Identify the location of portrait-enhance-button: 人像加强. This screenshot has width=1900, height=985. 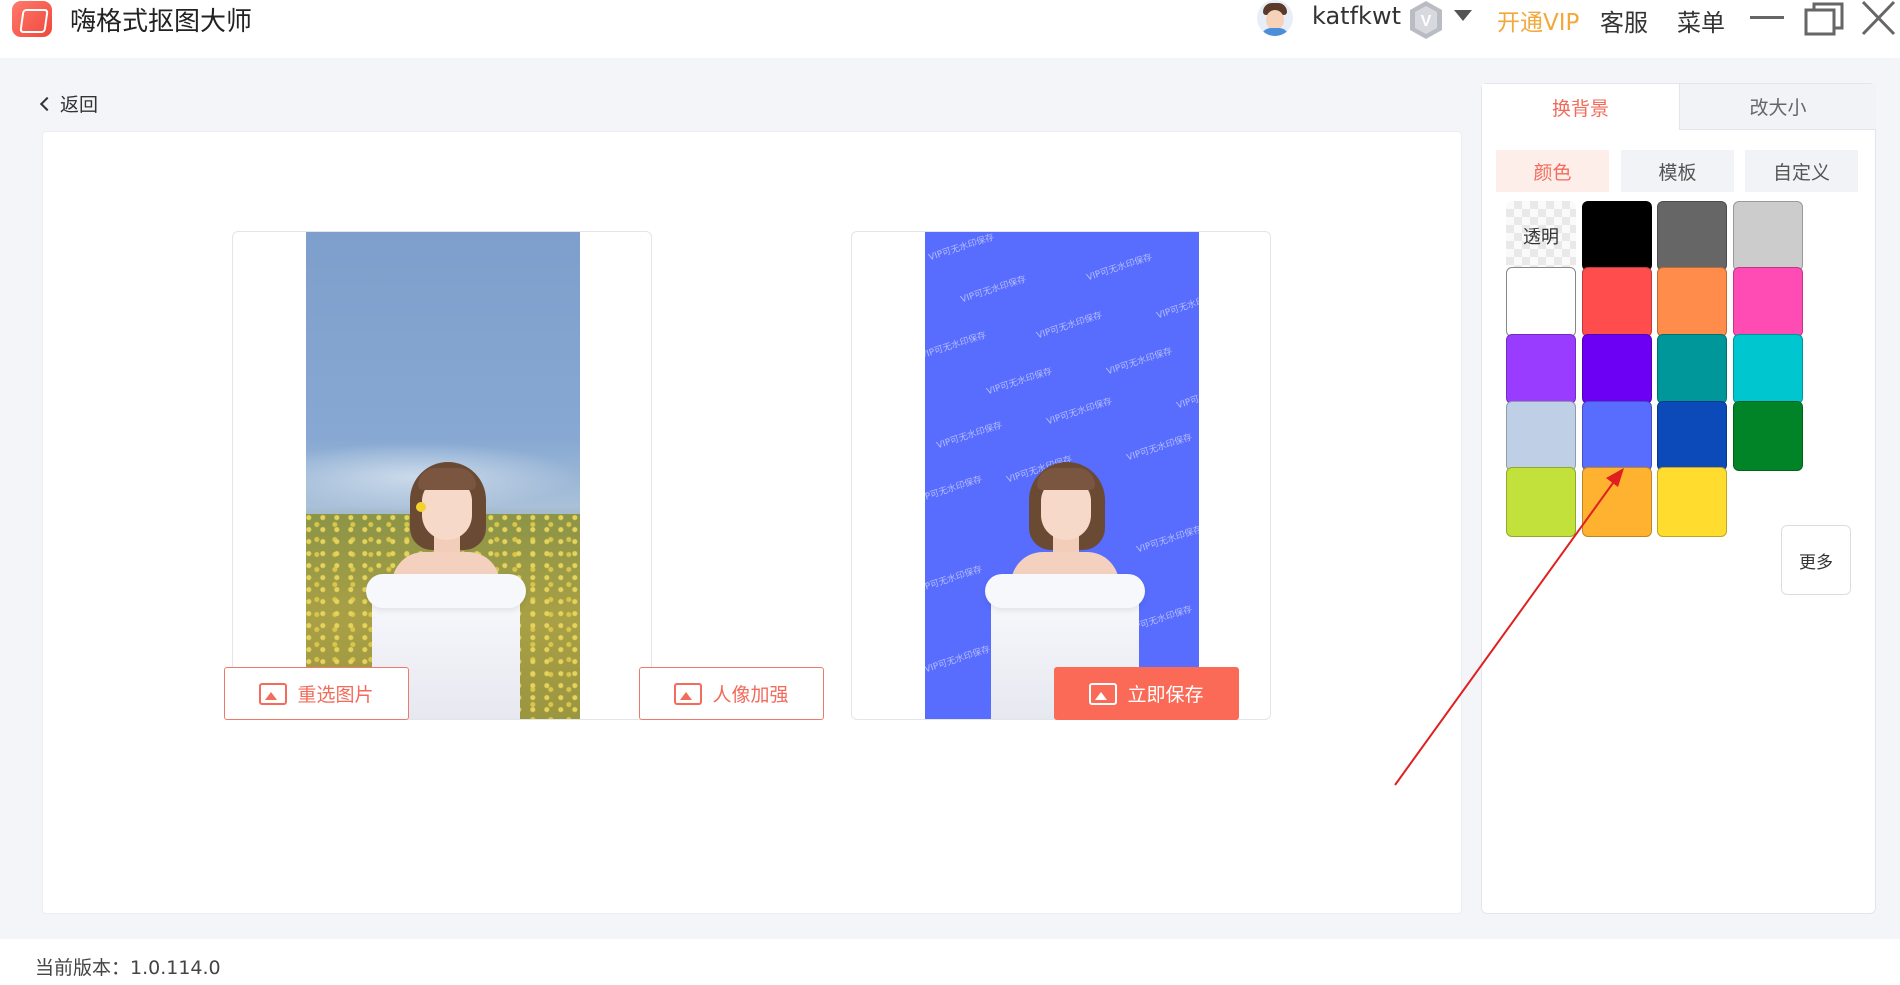
(731, 693).